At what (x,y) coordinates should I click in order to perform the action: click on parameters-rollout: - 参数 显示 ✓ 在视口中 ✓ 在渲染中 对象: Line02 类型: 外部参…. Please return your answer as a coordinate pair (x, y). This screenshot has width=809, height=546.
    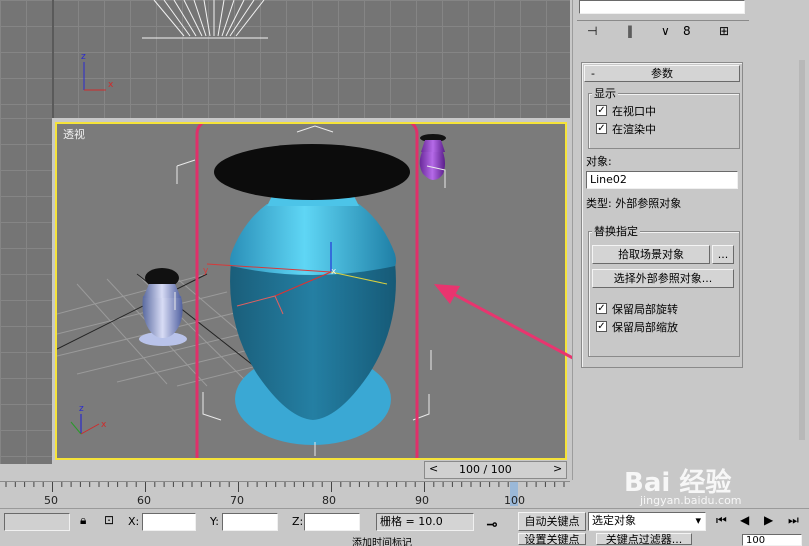
    Looking at the image, I should click on (662, 215).